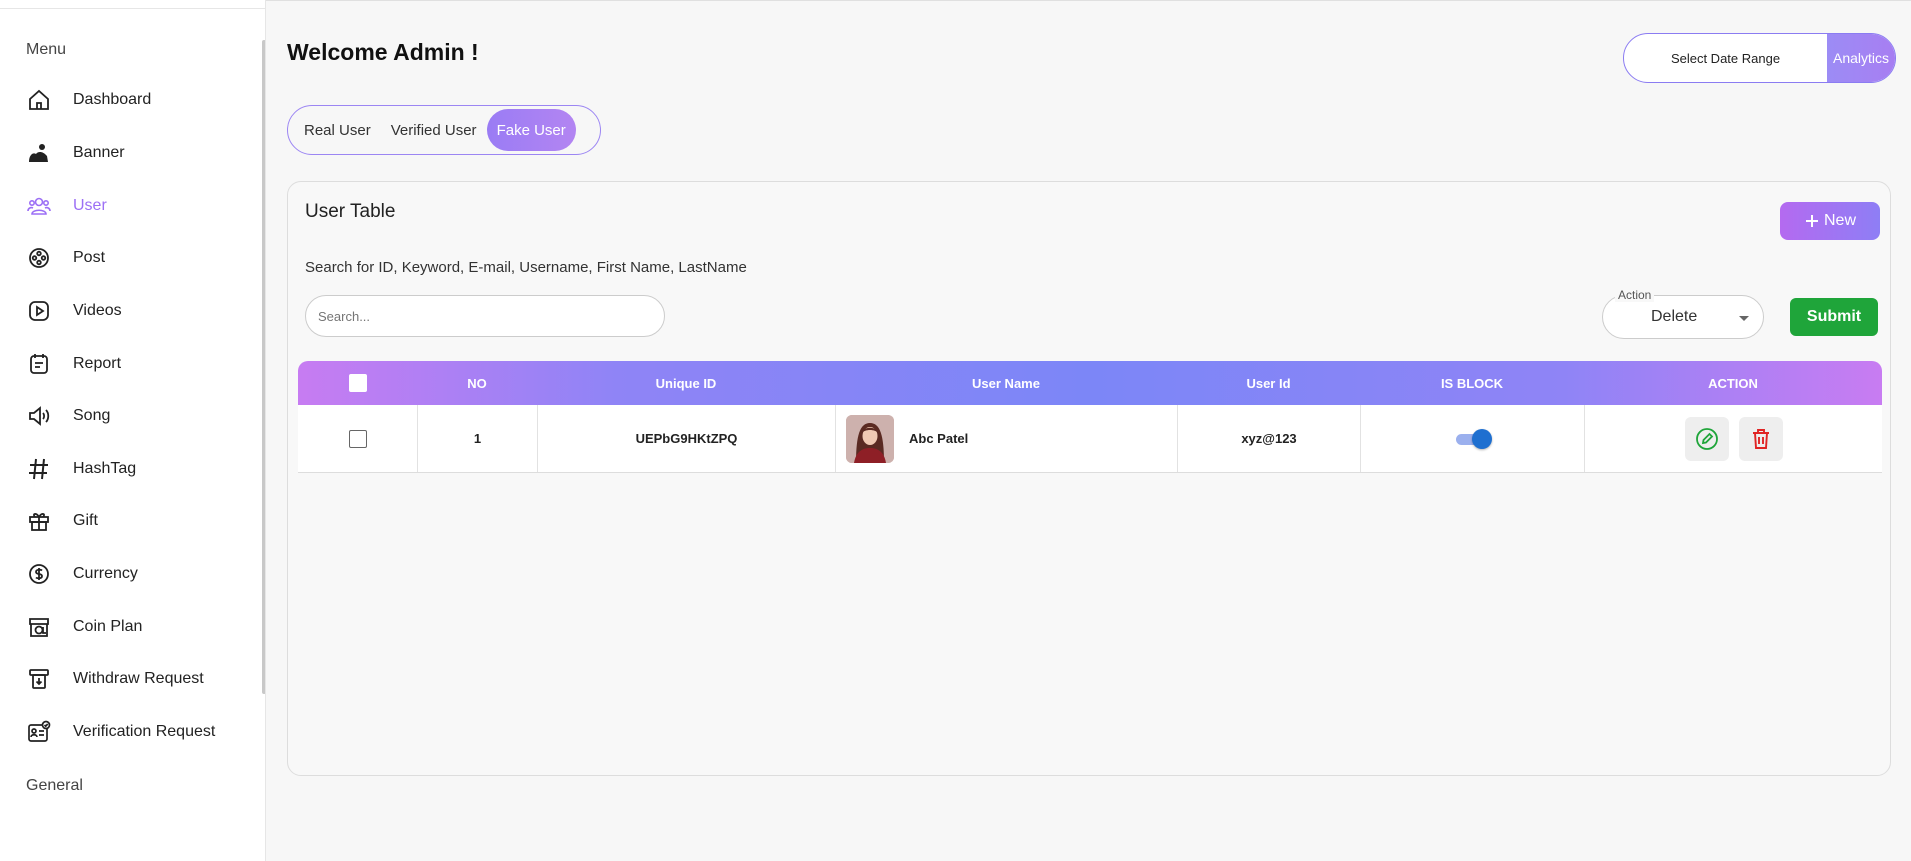 Image resolution: width=1911 pixels, height=861 pixels. What do you see at coordinates (46, 49) in the screenshot?
I see `menu-section-label: Menu` at bounding box center [46, 49].